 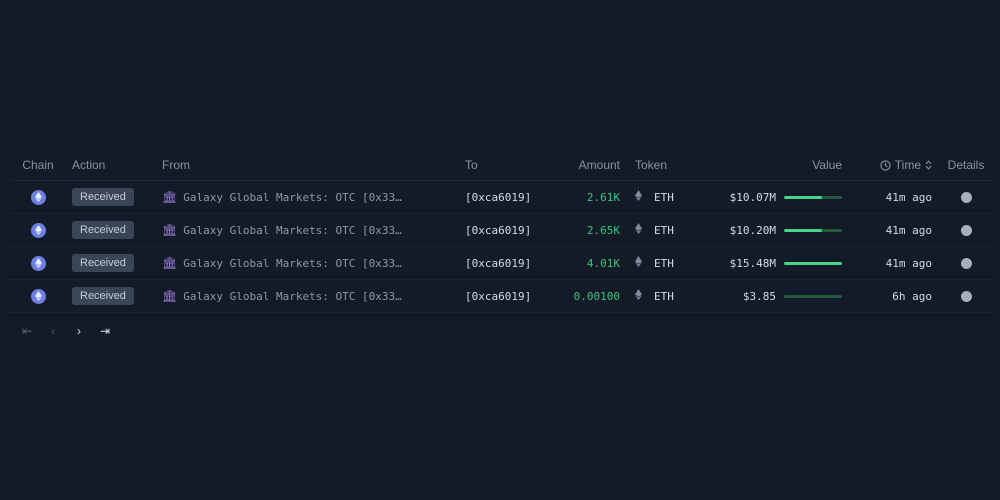 I want to click on amount-cell: 2.61K, so click(x=585, y=197).